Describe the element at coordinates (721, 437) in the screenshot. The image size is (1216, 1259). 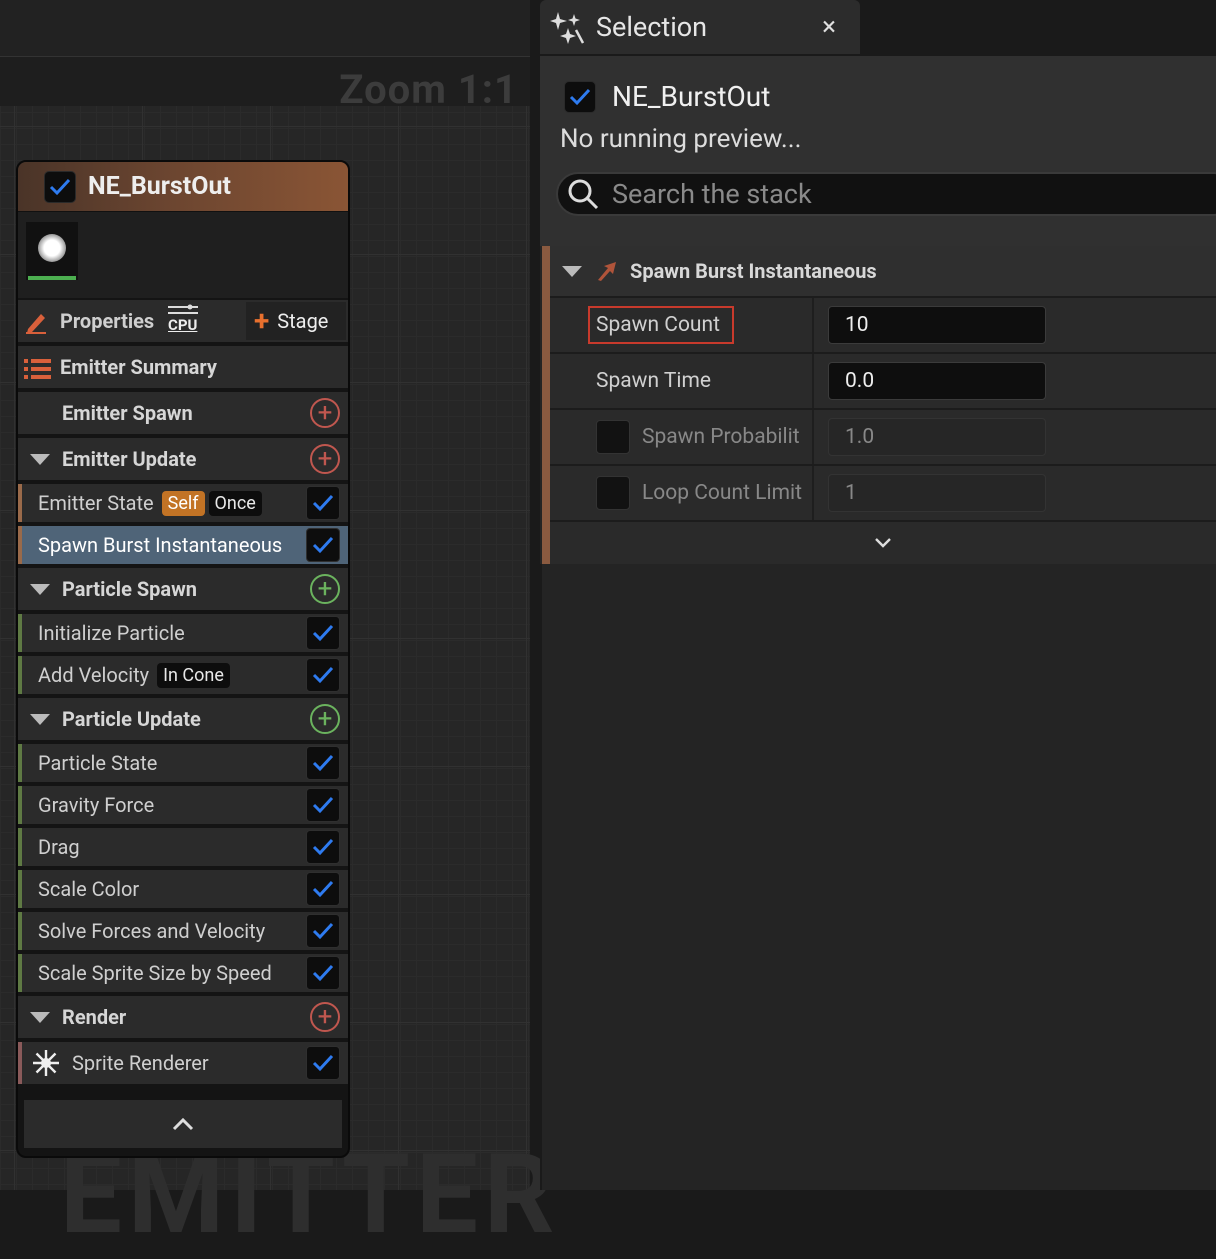
I see `param-name: Spawn Probabilit` at that location.